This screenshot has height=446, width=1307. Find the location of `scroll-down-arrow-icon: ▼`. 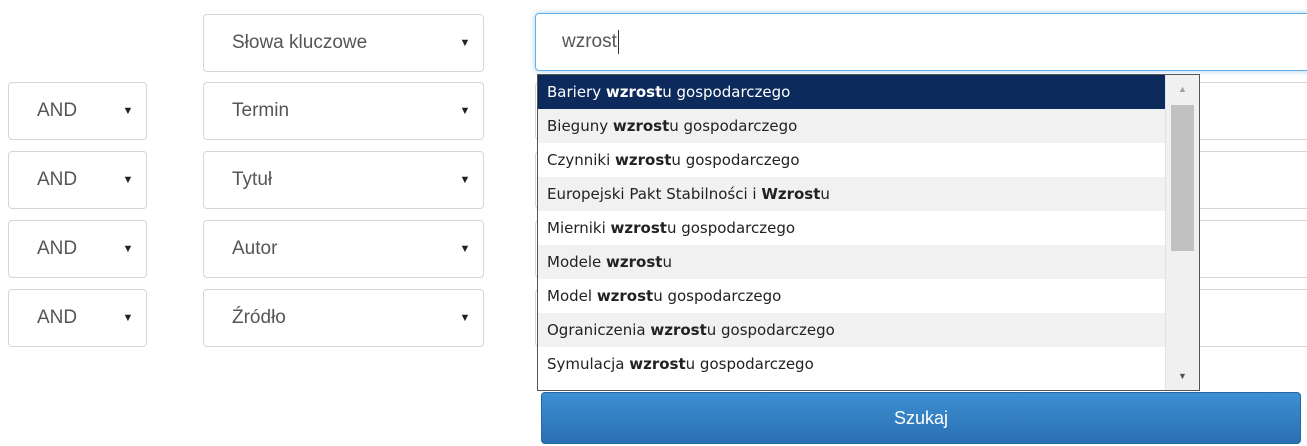

scroll-down-arrow-icon: ▼ is located at coordinates (1182, 376).